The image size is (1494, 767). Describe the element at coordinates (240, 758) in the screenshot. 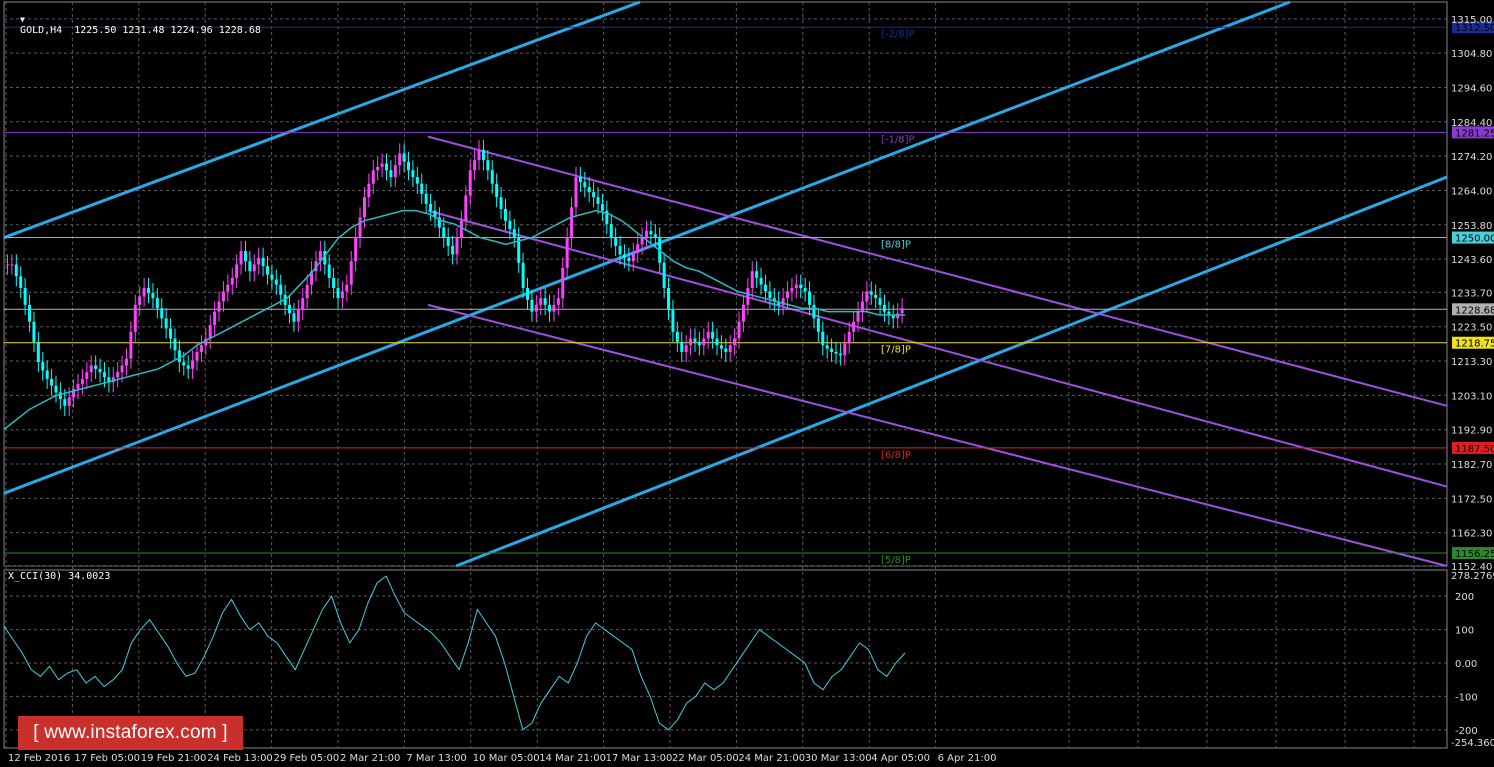

I see `x-tick-label: 24 Feb 13:00` at that location.